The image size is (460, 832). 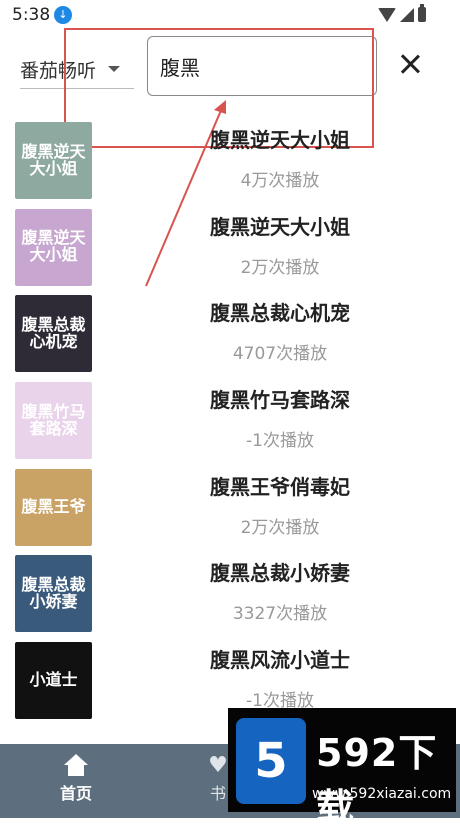 What do you see at coordinates (280, 181) in the screenshot?
I see `play-count: 4万次播放` at bounding box center [280, 181].